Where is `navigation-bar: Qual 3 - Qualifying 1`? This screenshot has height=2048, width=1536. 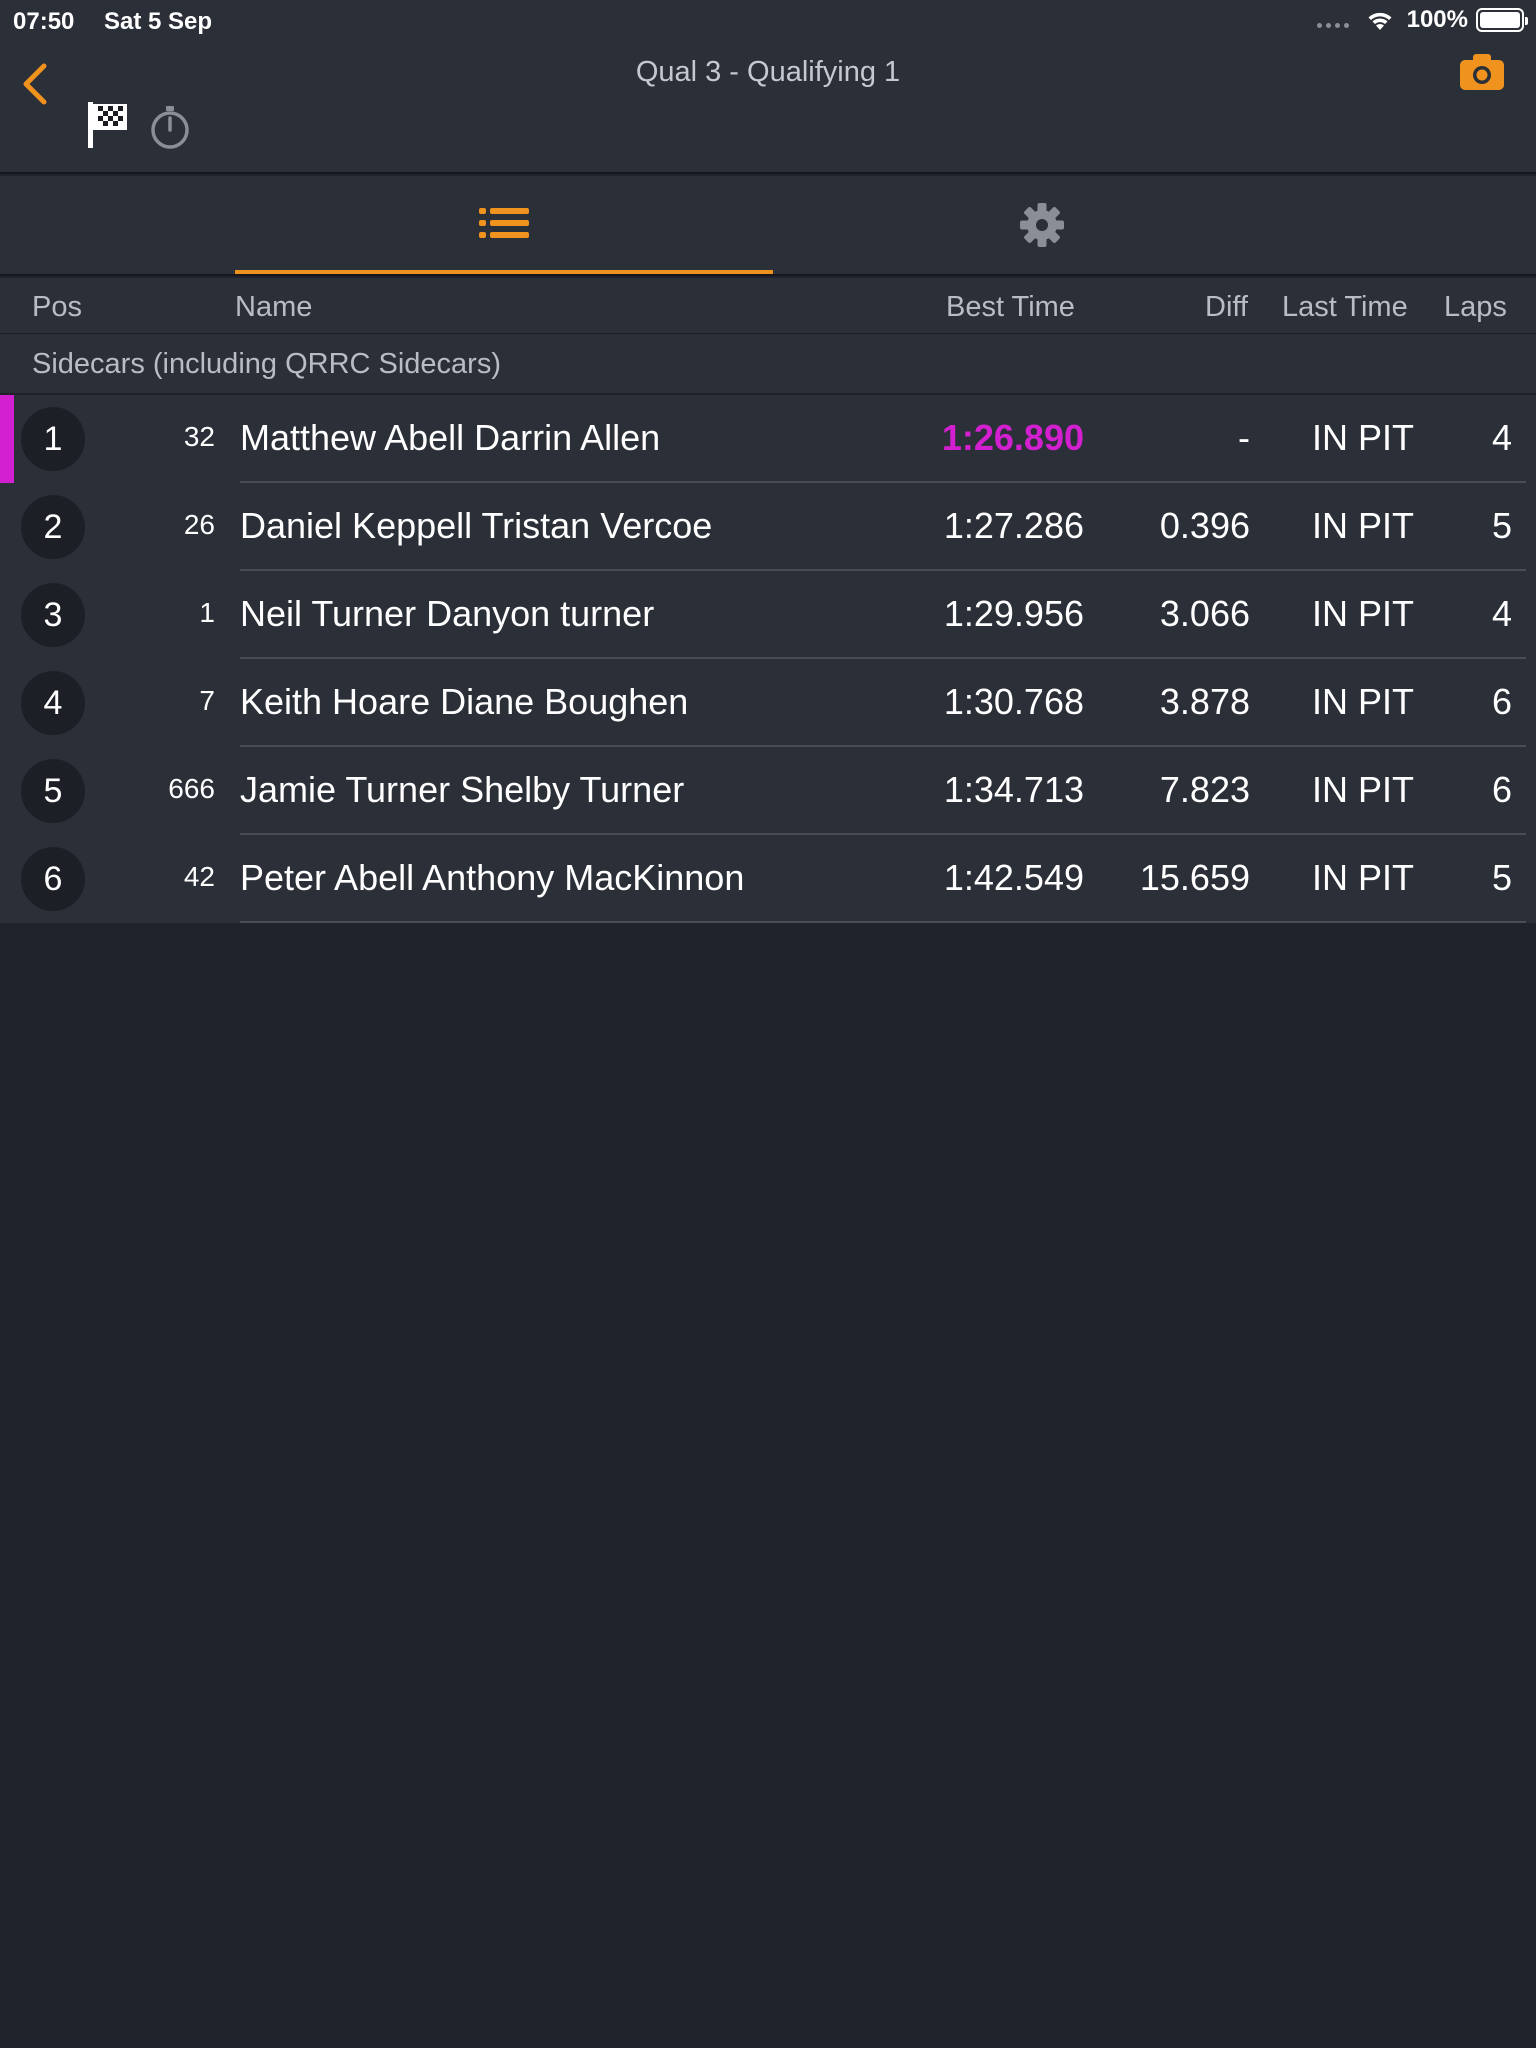
navigation-bar: Qual 3 - Qualifying 1 is located at coordinates (768, 108).